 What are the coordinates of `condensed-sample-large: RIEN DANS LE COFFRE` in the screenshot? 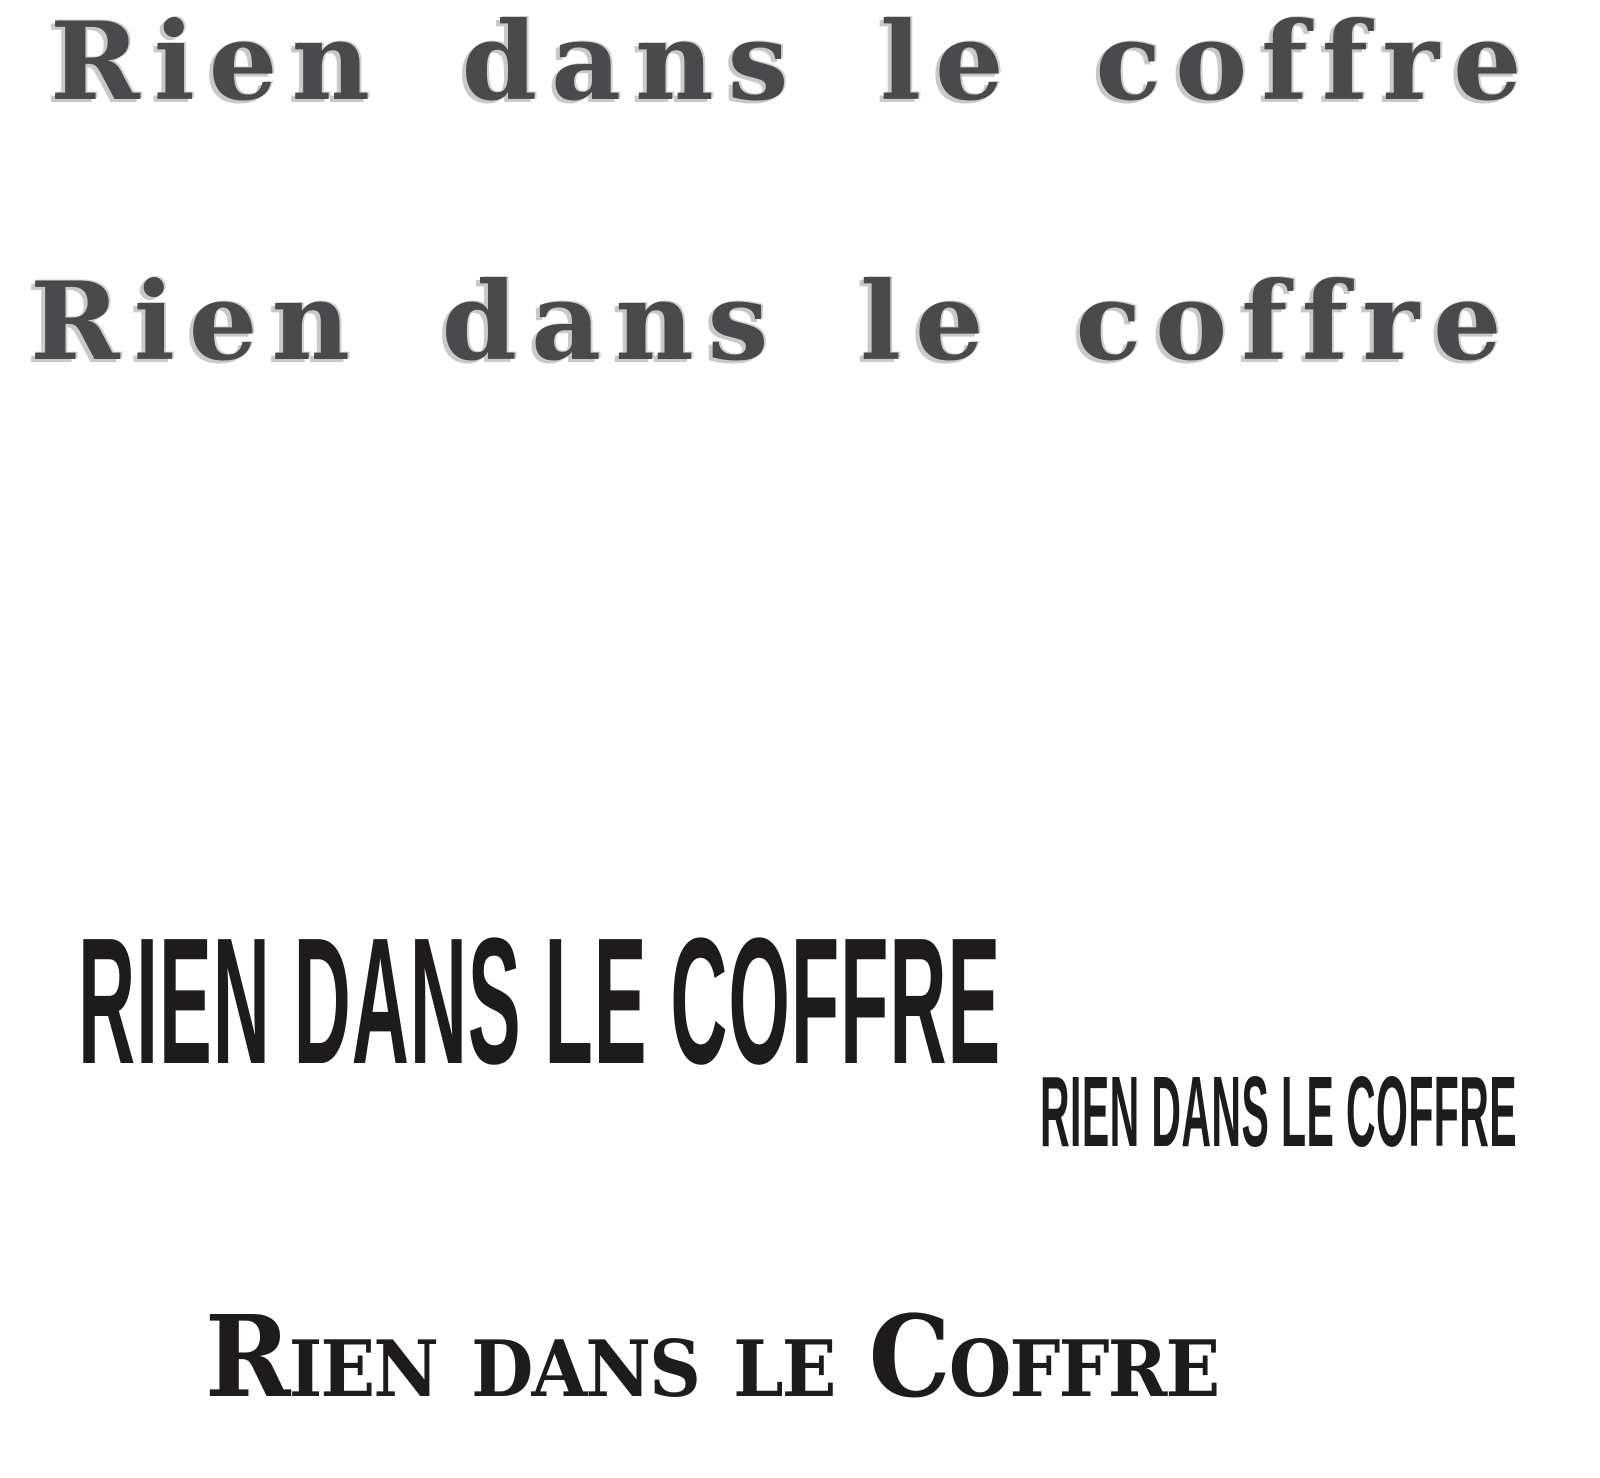 It's located at (540, 1001).